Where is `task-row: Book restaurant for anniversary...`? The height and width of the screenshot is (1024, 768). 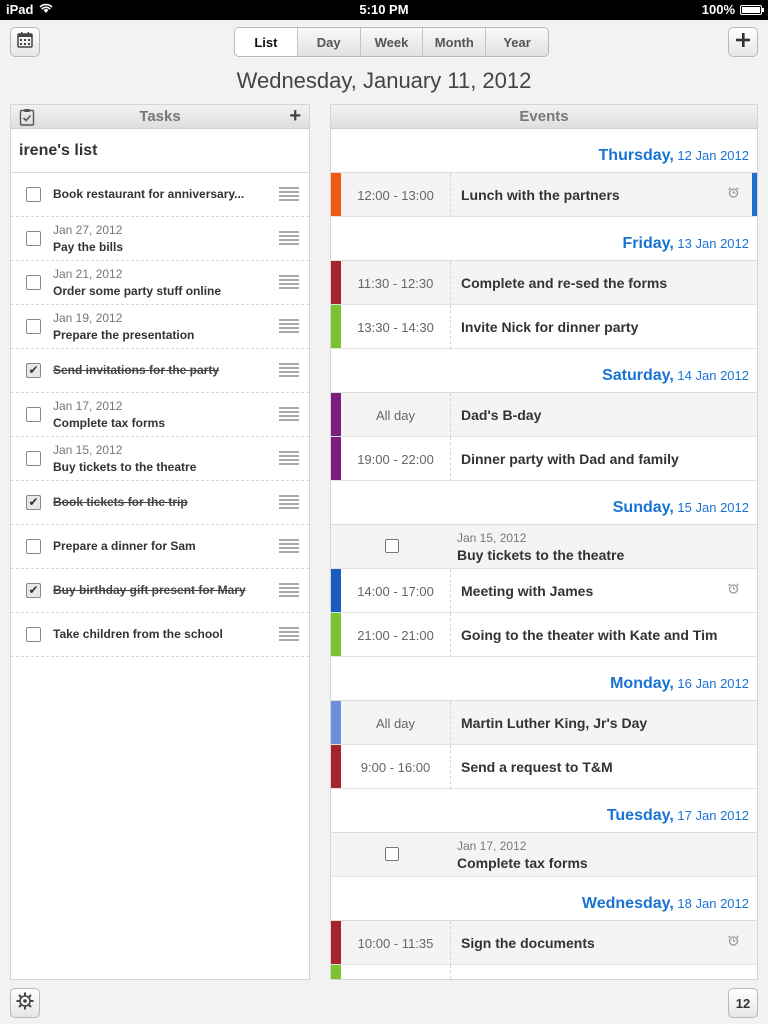 task-row: Book restaurant for anniversary... is located at coordinates (160, 195).